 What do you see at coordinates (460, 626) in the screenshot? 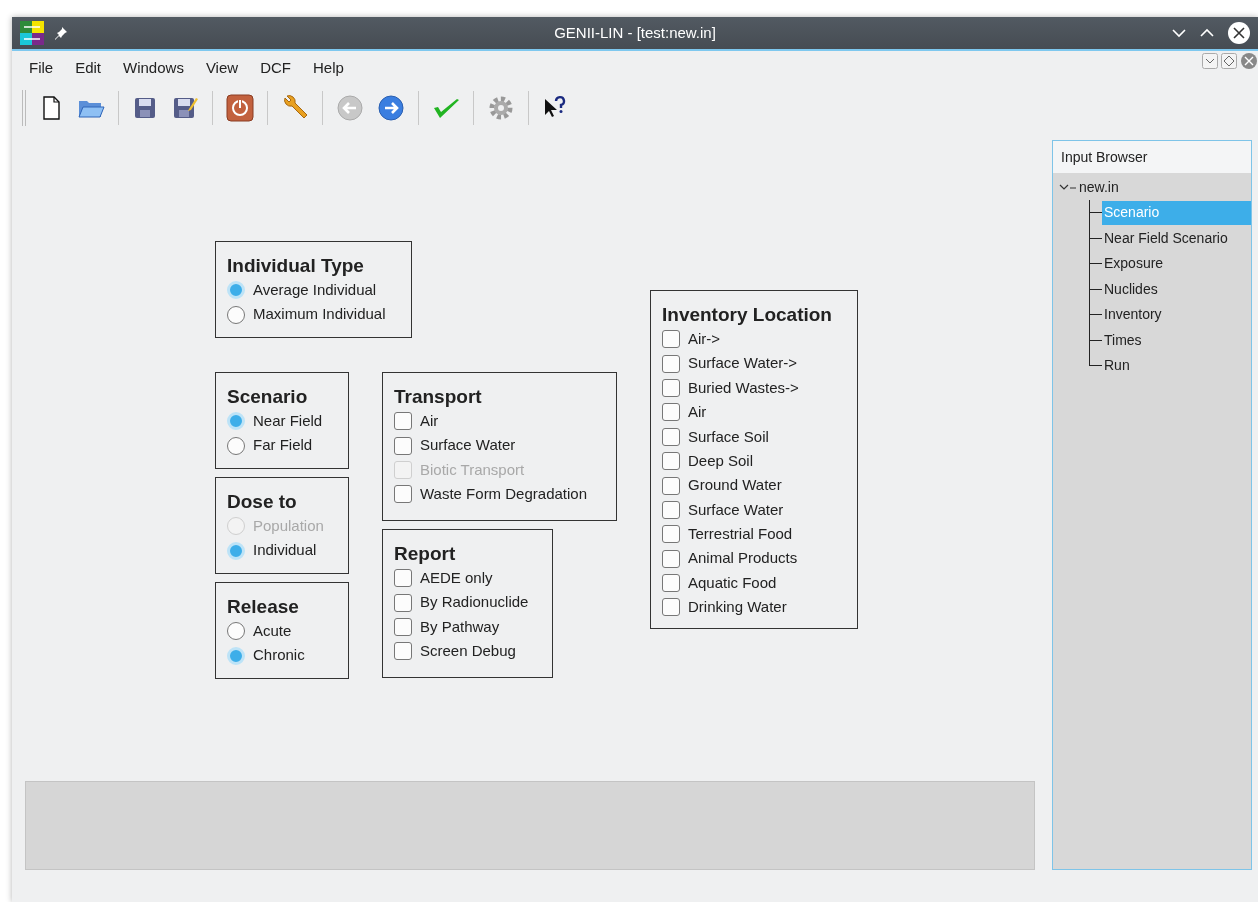
I see `option-label: By Pathway` at bounding box center [460, 626].